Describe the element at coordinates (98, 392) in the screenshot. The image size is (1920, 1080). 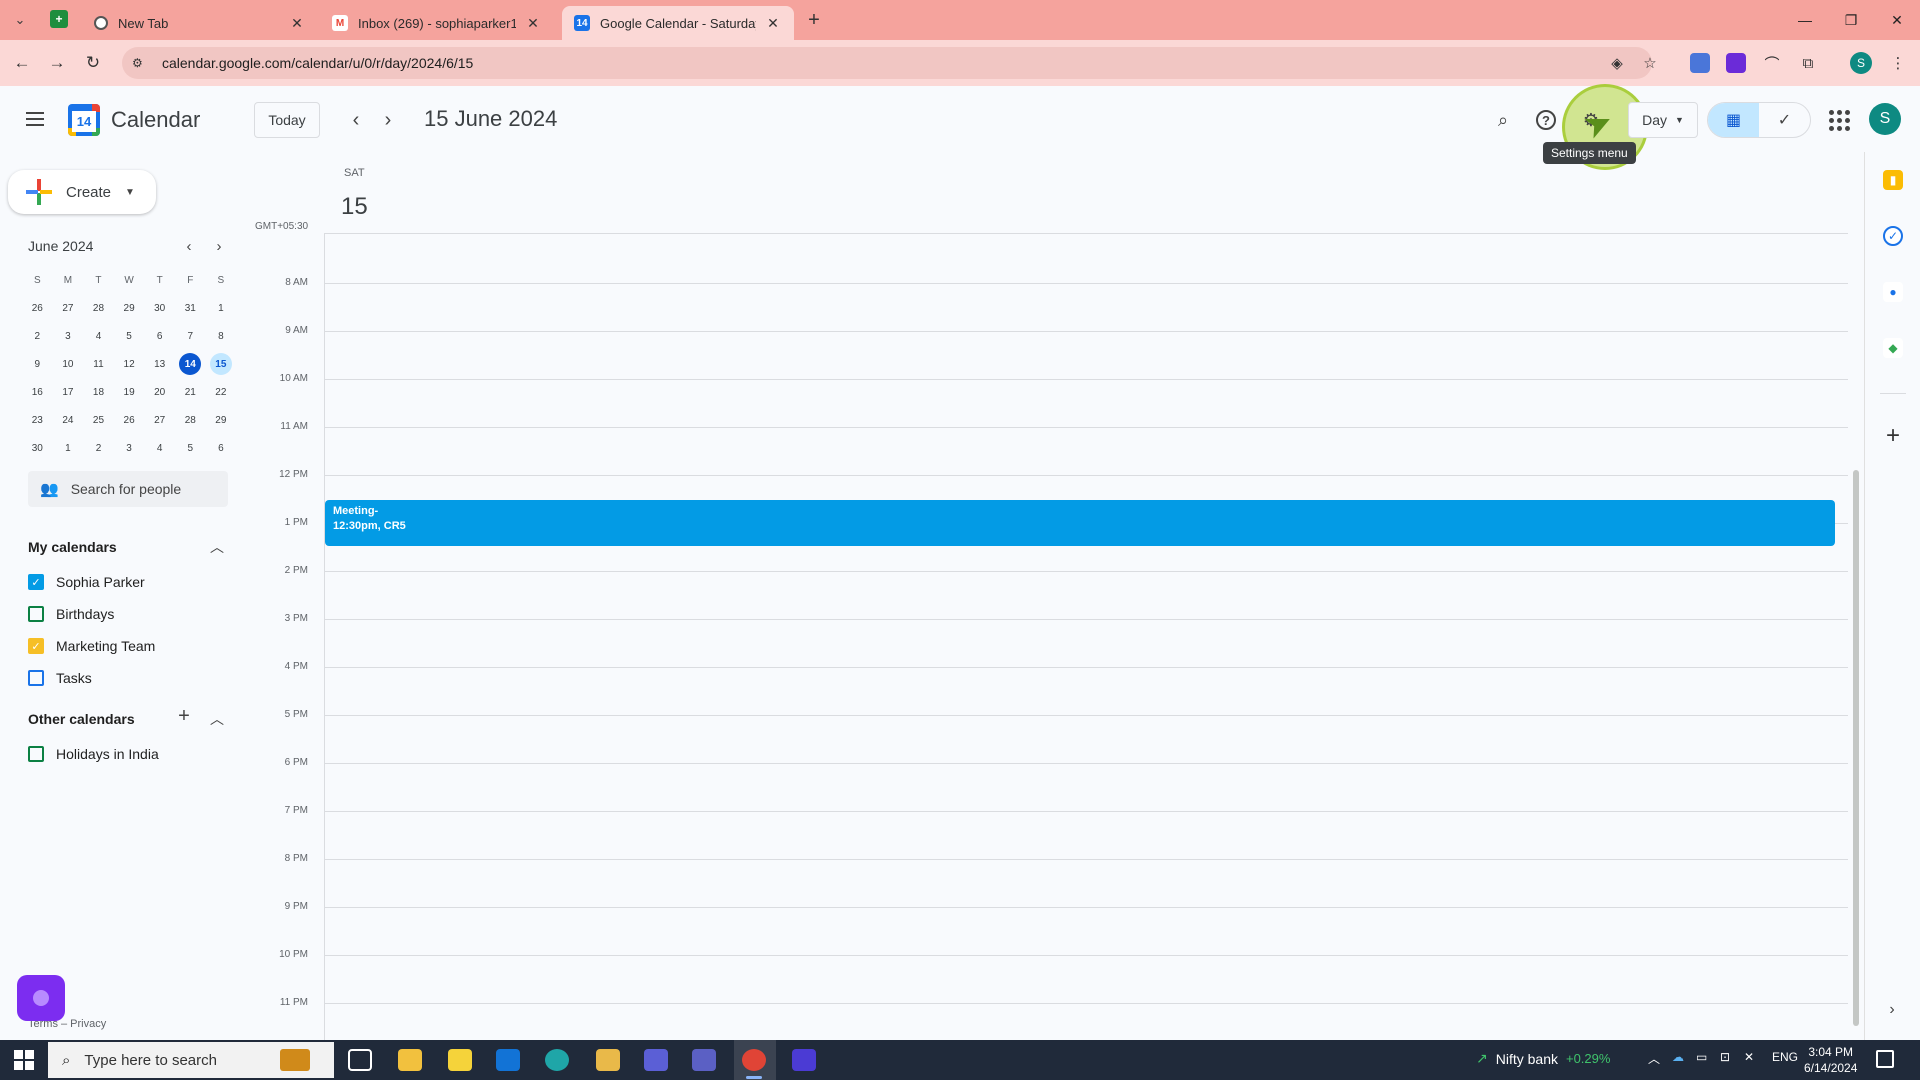
I see `mini-calendar-day: 18` at that location.